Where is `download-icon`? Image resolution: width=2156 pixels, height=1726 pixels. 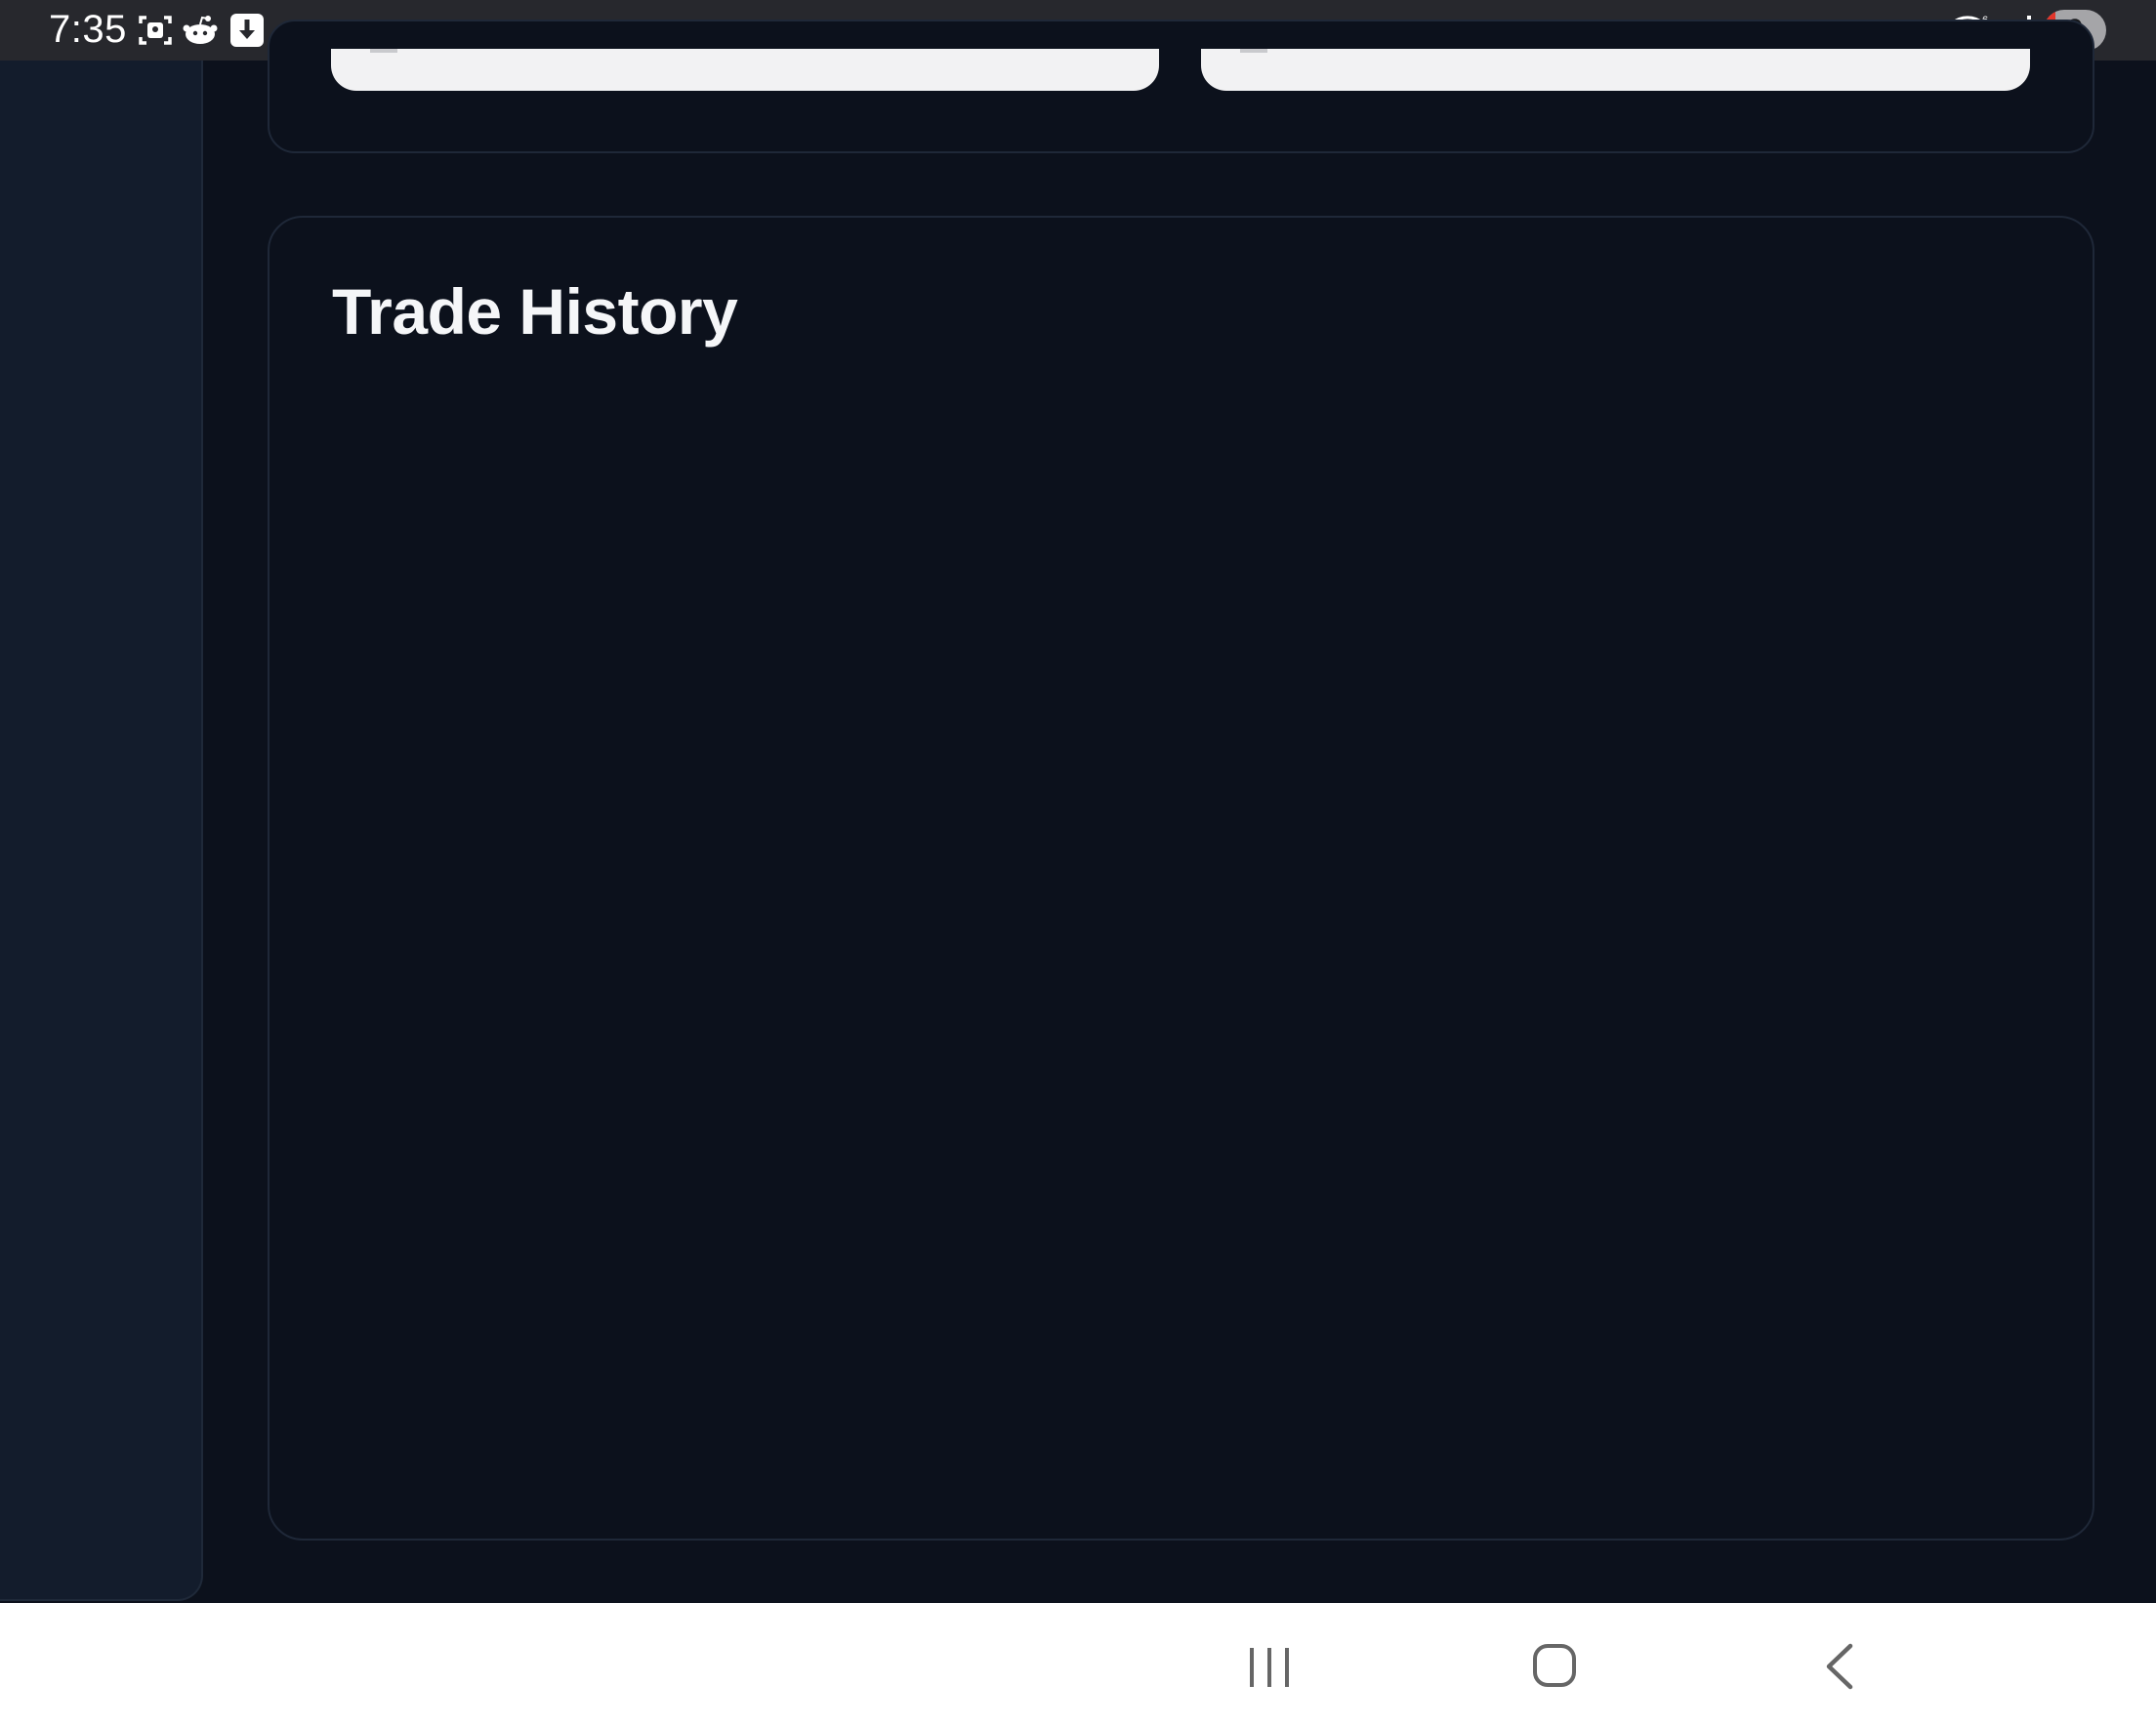
download-icon is located at coordinates (247, 30).